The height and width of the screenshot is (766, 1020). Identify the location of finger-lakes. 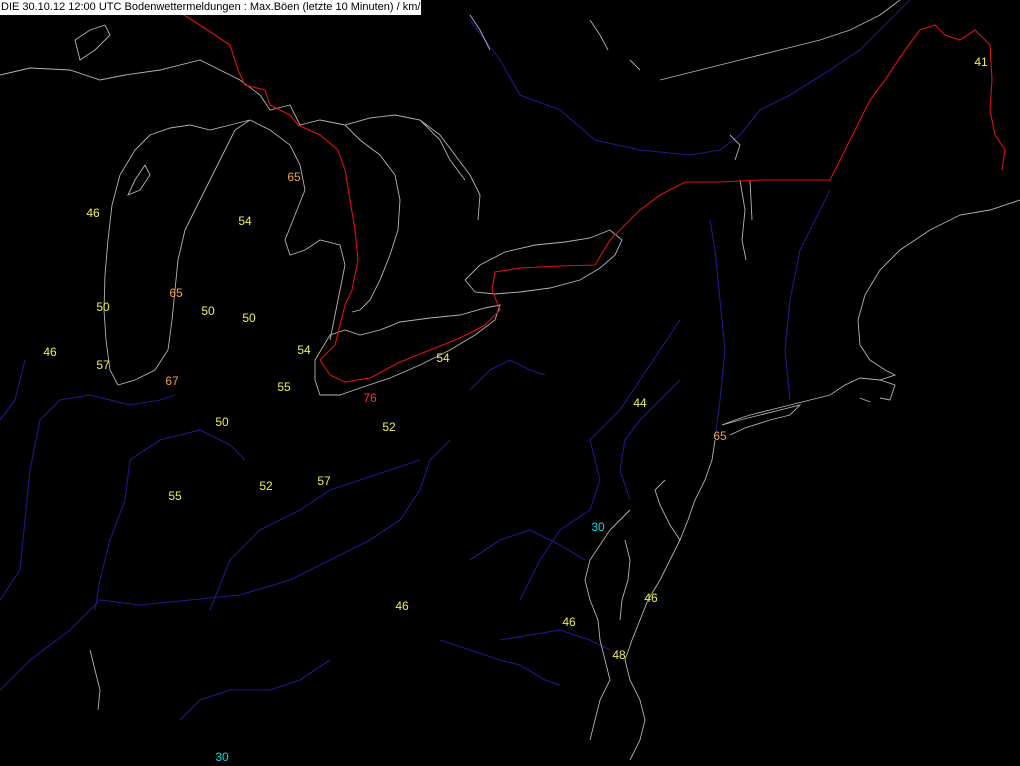
(746, 220).